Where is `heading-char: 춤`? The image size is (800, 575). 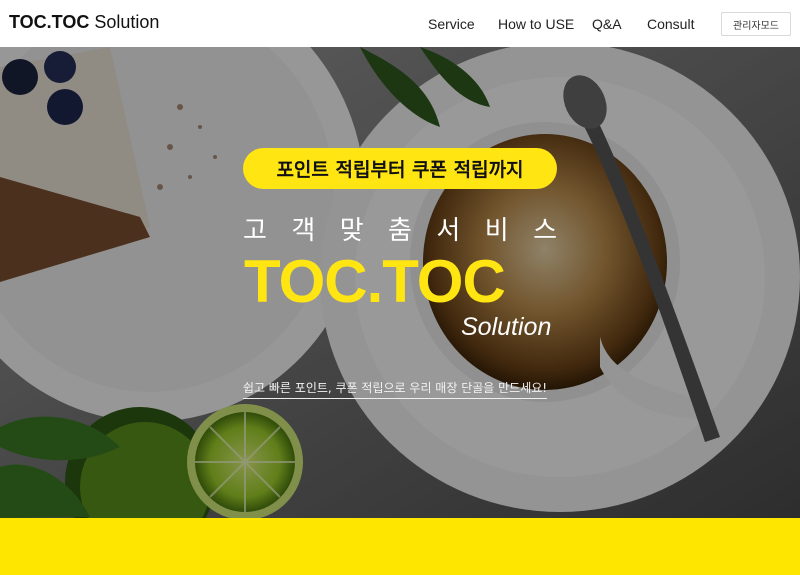
heading-char: 춤 is located at coordinates (400, 231).